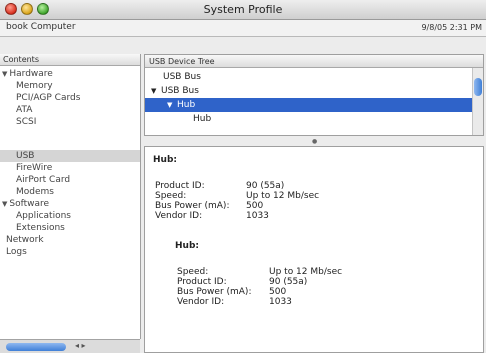  I want to click on speed-value: Up to 12 Mb/sec, so click(283, 196).